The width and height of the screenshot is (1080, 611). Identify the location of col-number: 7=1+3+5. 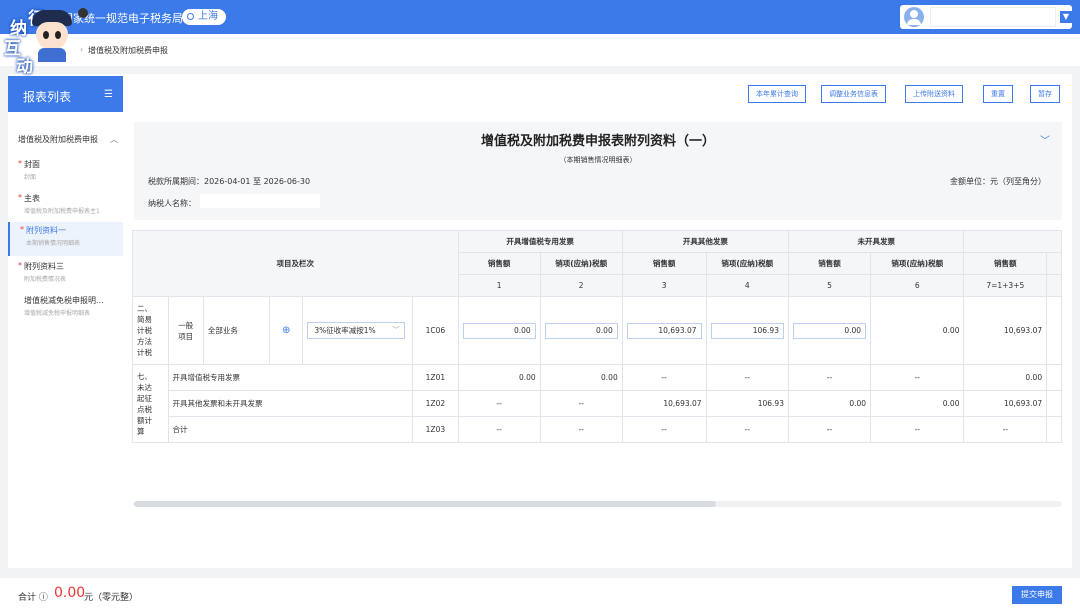
(1005, 285).